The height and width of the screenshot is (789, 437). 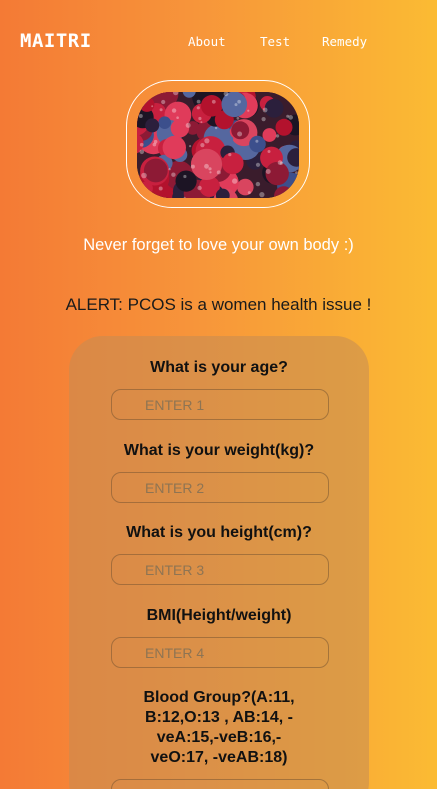 I want to click on age-input, so click(x=220, y=404).